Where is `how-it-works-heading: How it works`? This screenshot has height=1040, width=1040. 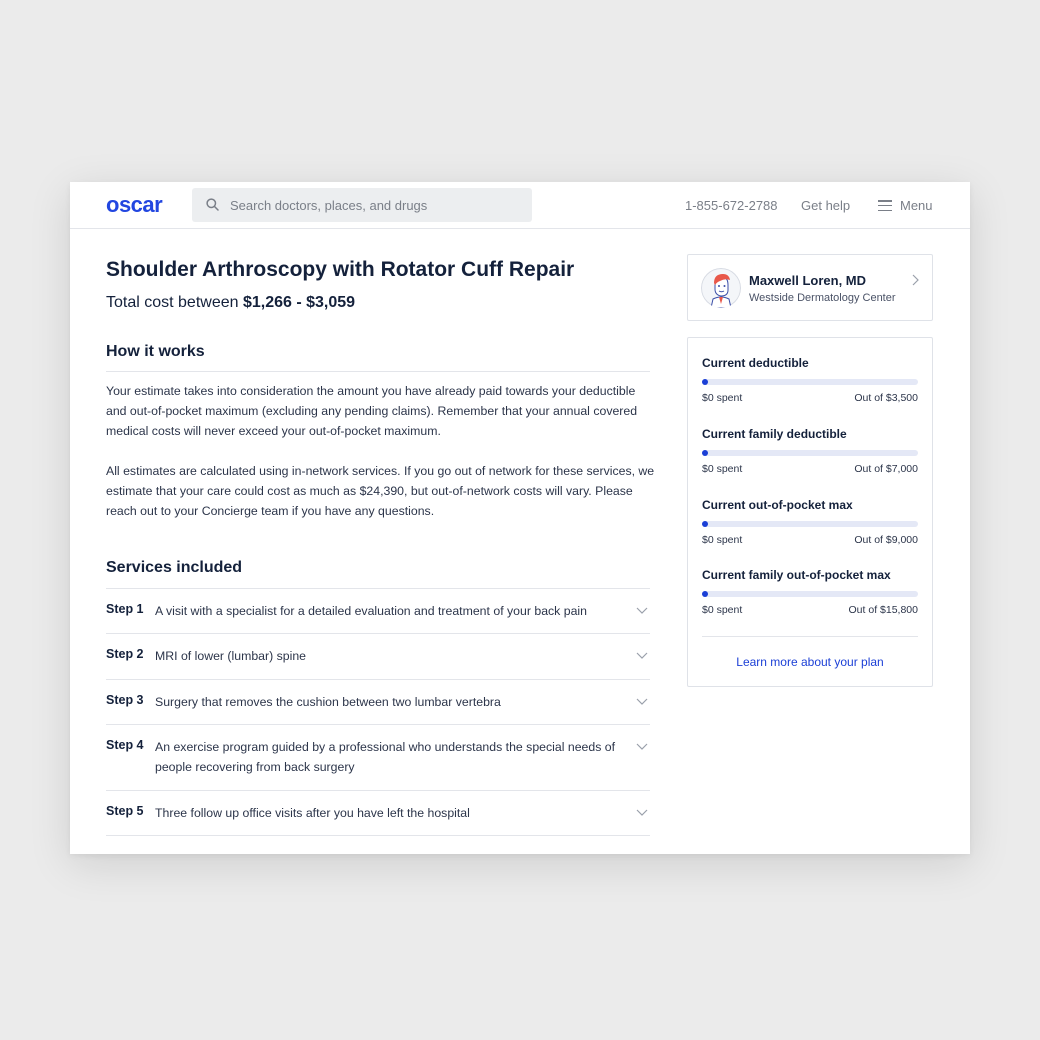 how-it-works-heading: How it works is located at coordinates (155, 351).